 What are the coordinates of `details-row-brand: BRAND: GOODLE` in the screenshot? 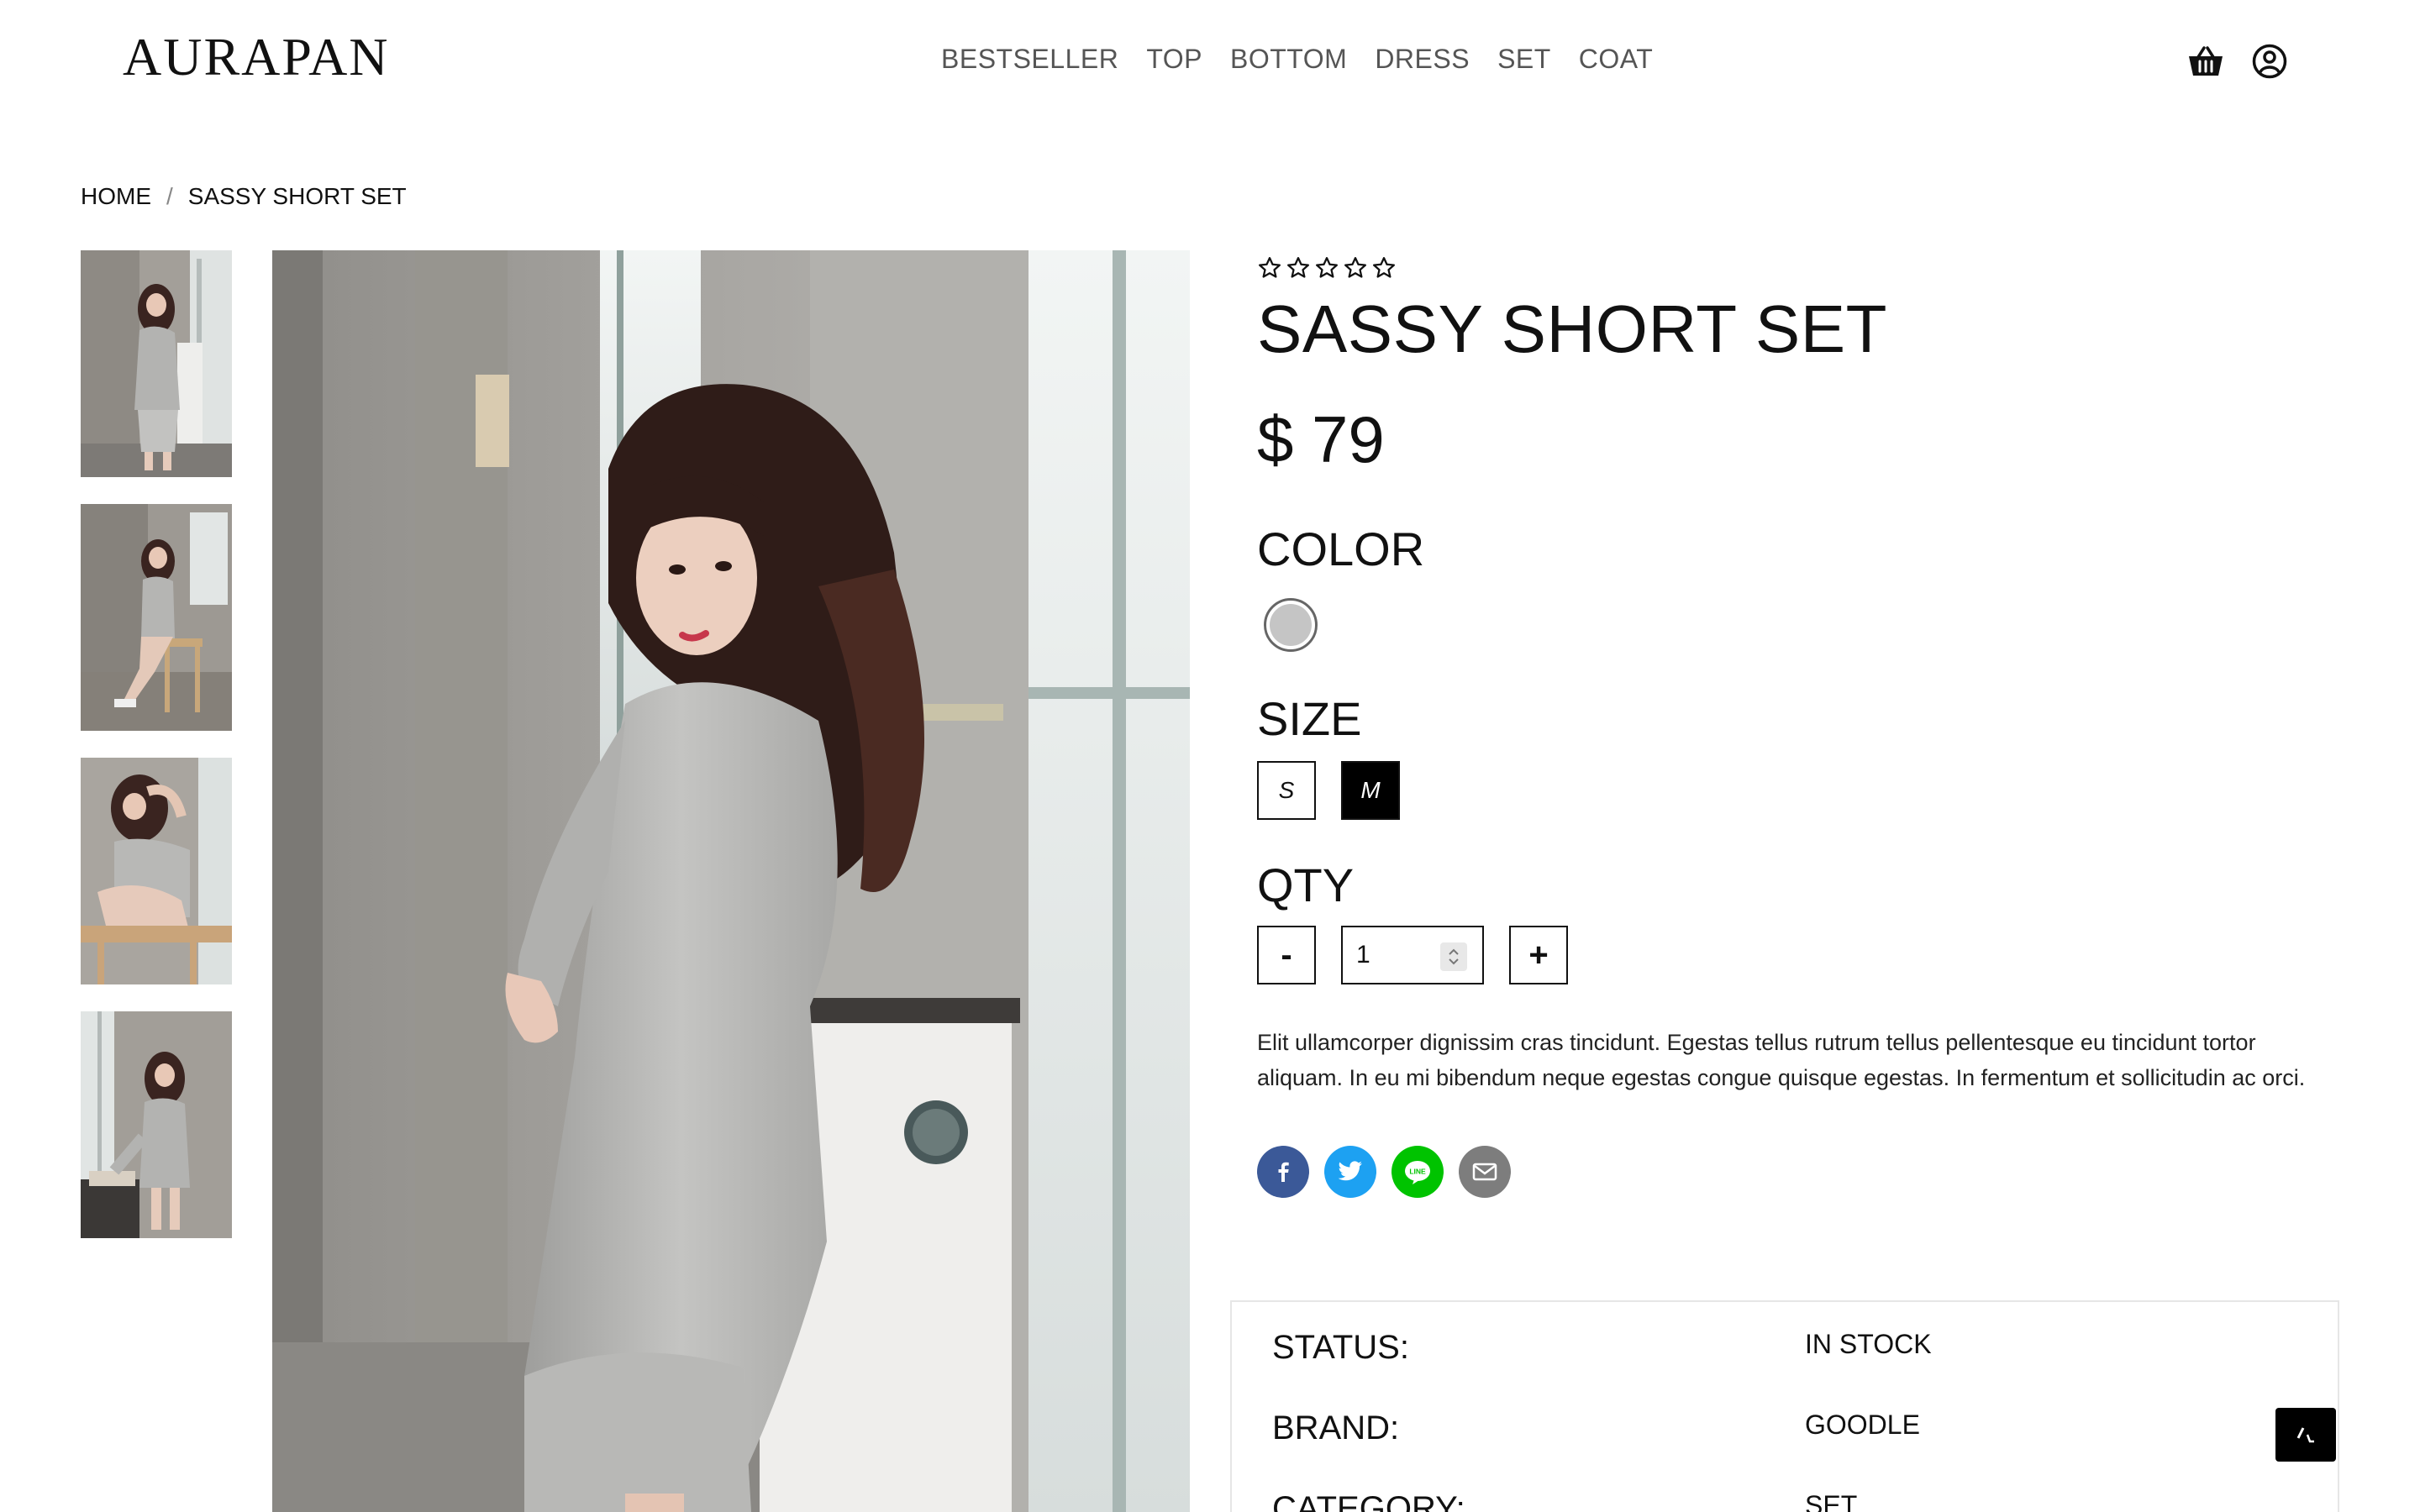 It's located at (1789, 1428).